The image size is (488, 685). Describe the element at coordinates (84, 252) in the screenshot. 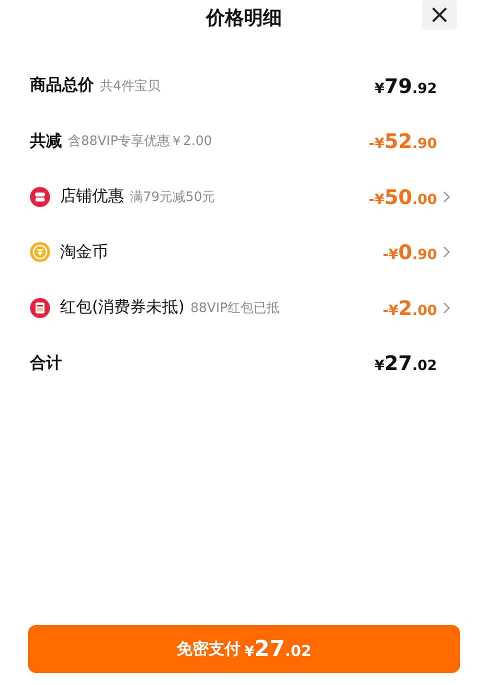

I see `row-label: 淘金币` at that location.